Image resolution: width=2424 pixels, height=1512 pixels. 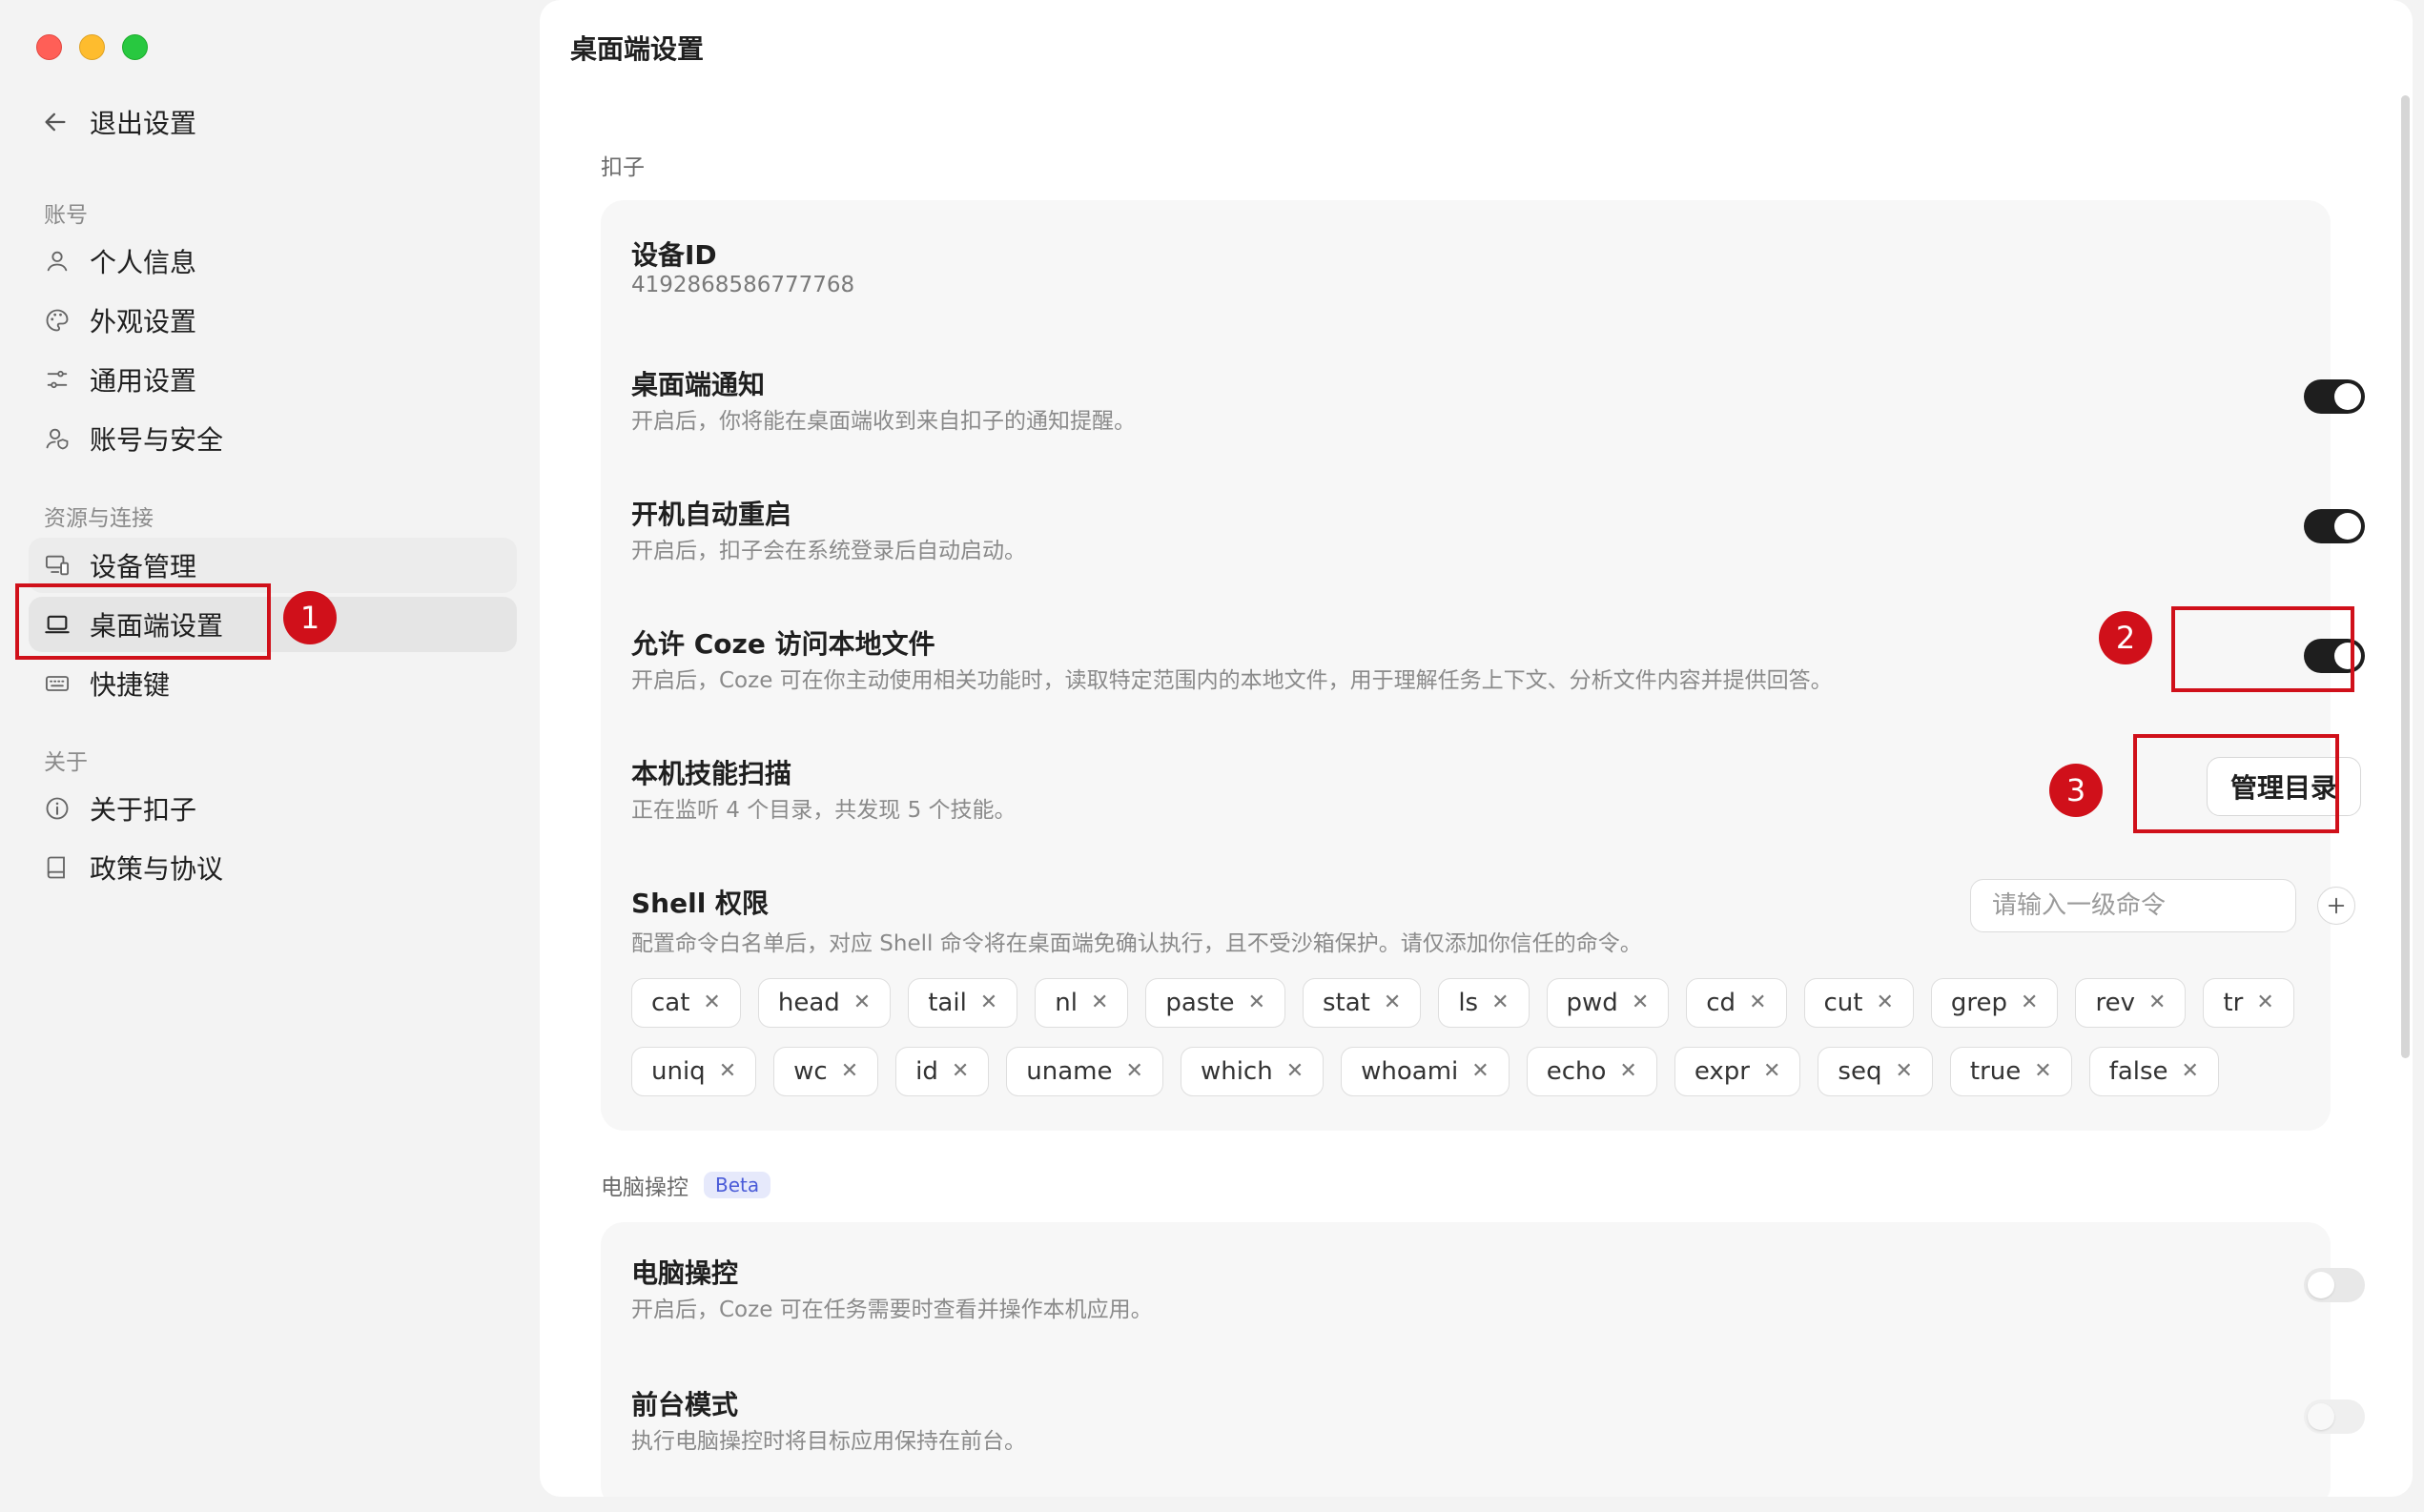 I want to click on sidebar-item-label: 快捷键, so click(x=130, y=685).